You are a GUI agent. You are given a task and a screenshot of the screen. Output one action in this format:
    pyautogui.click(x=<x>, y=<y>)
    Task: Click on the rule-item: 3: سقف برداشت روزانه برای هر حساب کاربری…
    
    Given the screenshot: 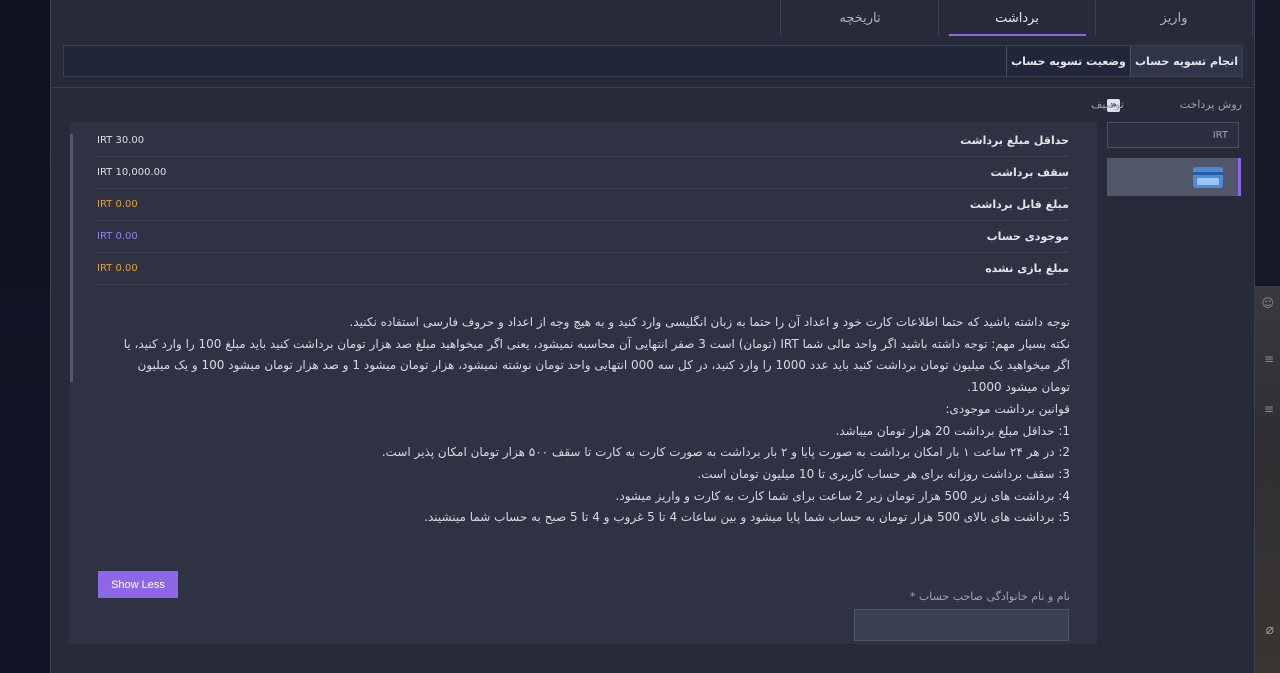 What is the action you would take?
    pyautogui.click(x=883, y=473)
    